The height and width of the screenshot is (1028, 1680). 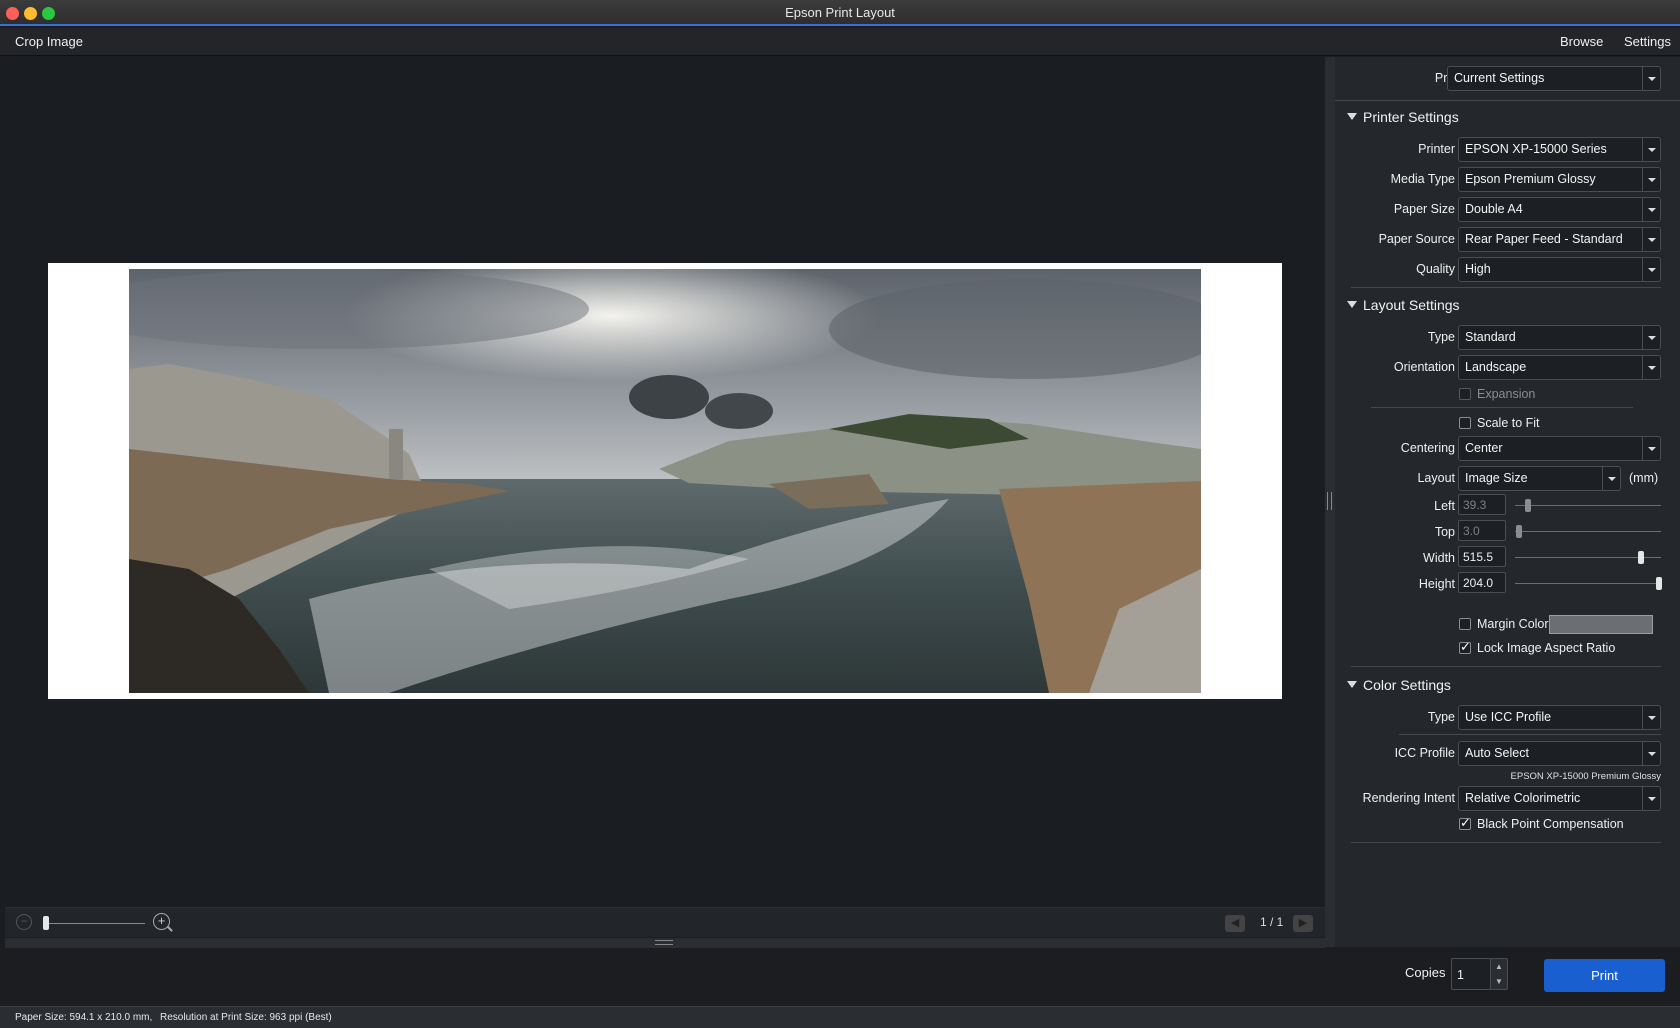 I want to click on margin-color-checkbox, so click(x=1465, y=624).